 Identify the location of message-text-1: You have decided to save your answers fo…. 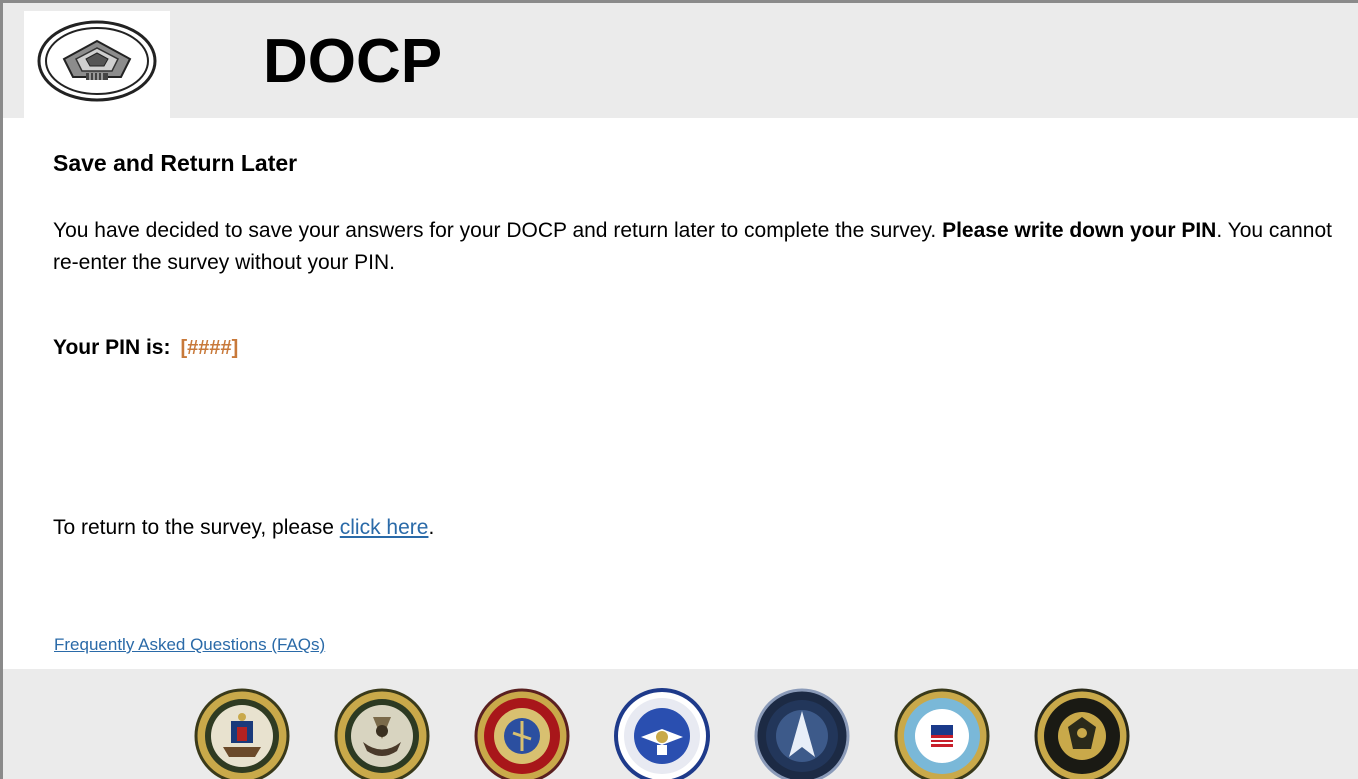
(498, 230).